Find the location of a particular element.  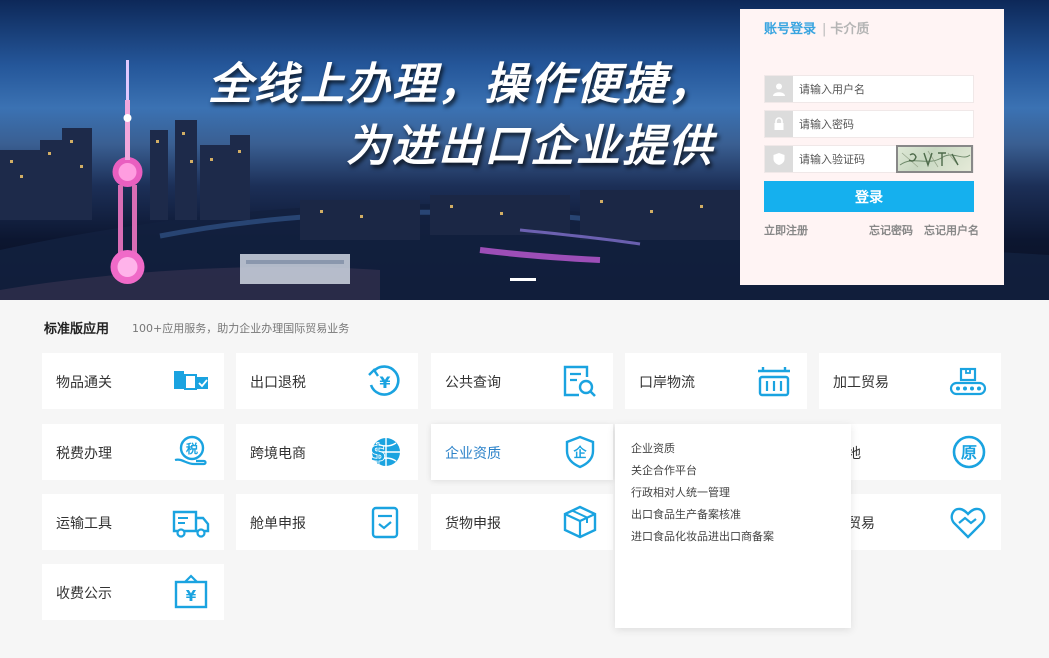

tax-hand-icon: 税 is located at coordinates (190, 450).